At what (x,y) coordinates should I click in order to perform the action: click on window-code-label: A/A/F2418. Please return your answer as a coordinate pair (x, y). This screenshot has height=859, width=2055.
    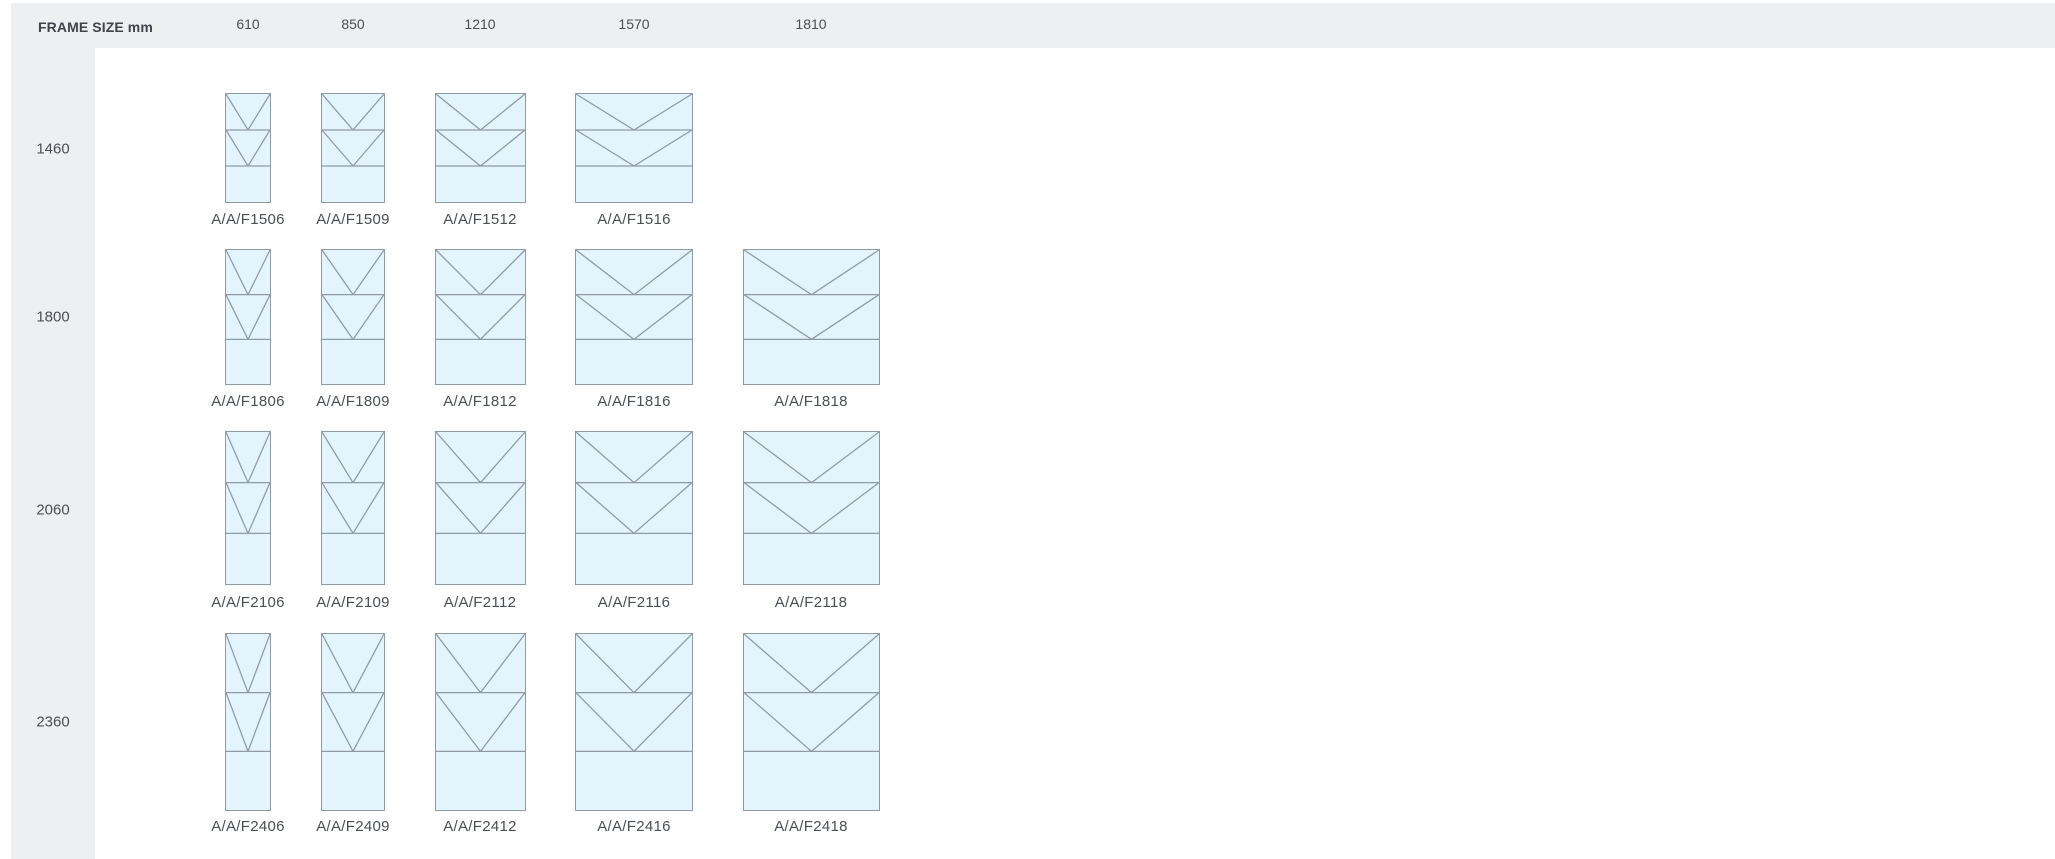
    Looking at the image, I should click on (811, 826).